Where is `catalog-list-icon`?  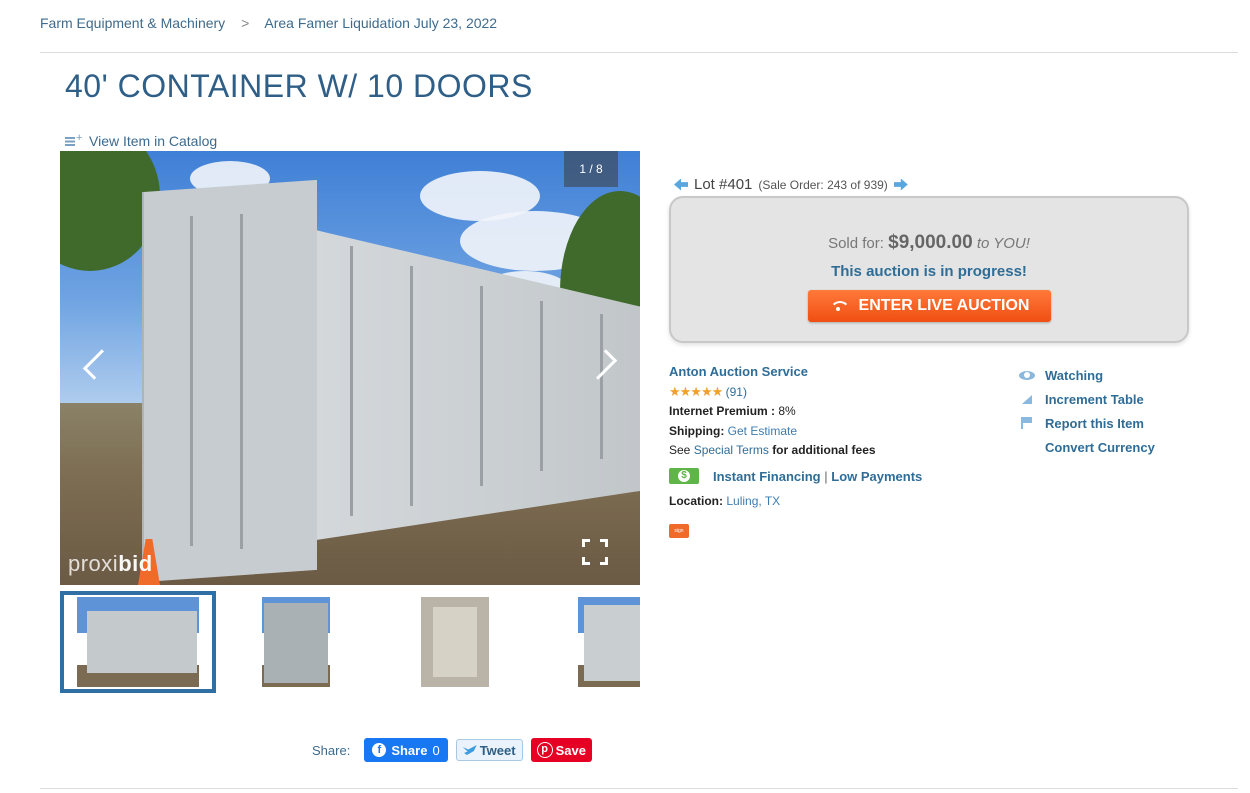 catalog-list-icon is located at coordinates (75, 139).